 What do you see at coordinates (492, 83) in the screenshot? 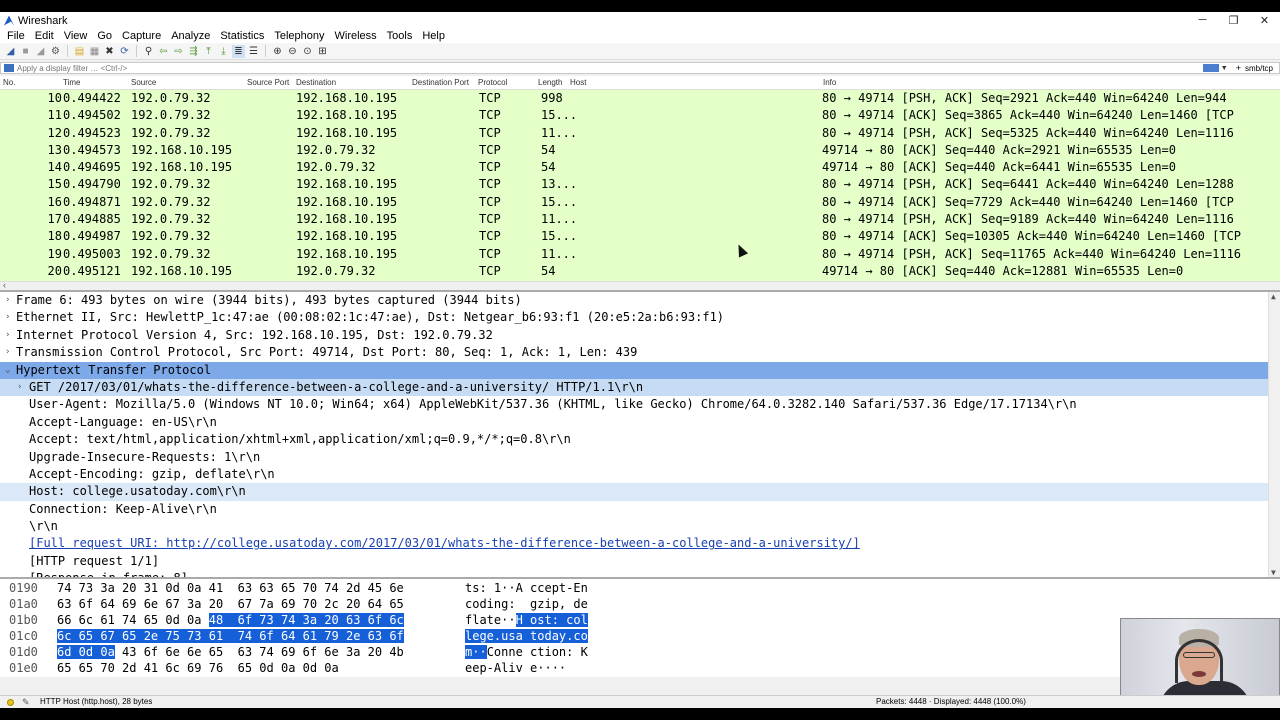
I see `column-header-protocol: Protocol` at bounding box center [492, 83].